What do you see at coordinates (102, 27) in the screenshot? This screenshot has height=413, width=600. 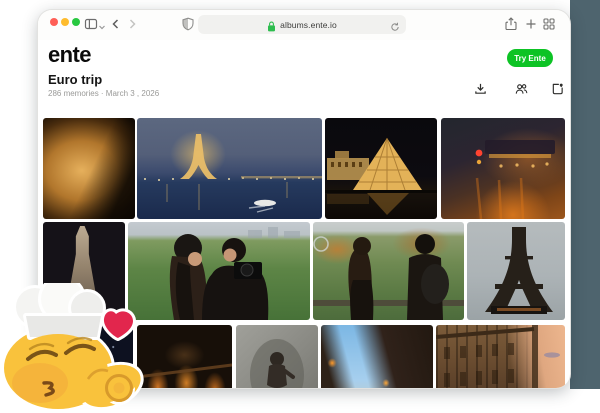 I see `chevron-down-icon` at bounding box center [102, 27].